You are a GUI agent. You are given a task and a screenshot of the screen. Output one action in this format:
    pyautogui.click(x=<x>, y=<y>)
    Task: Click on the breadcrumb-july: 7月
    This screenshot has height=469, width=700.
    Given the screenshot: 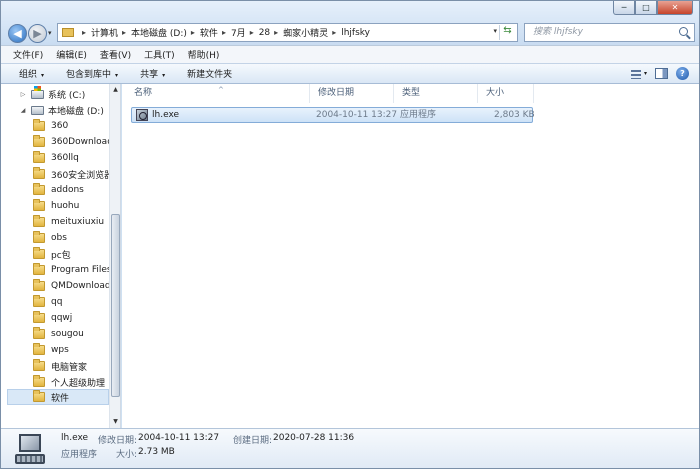 What is the action you would take?
    pyautogui.click(x=238, y=32)
    